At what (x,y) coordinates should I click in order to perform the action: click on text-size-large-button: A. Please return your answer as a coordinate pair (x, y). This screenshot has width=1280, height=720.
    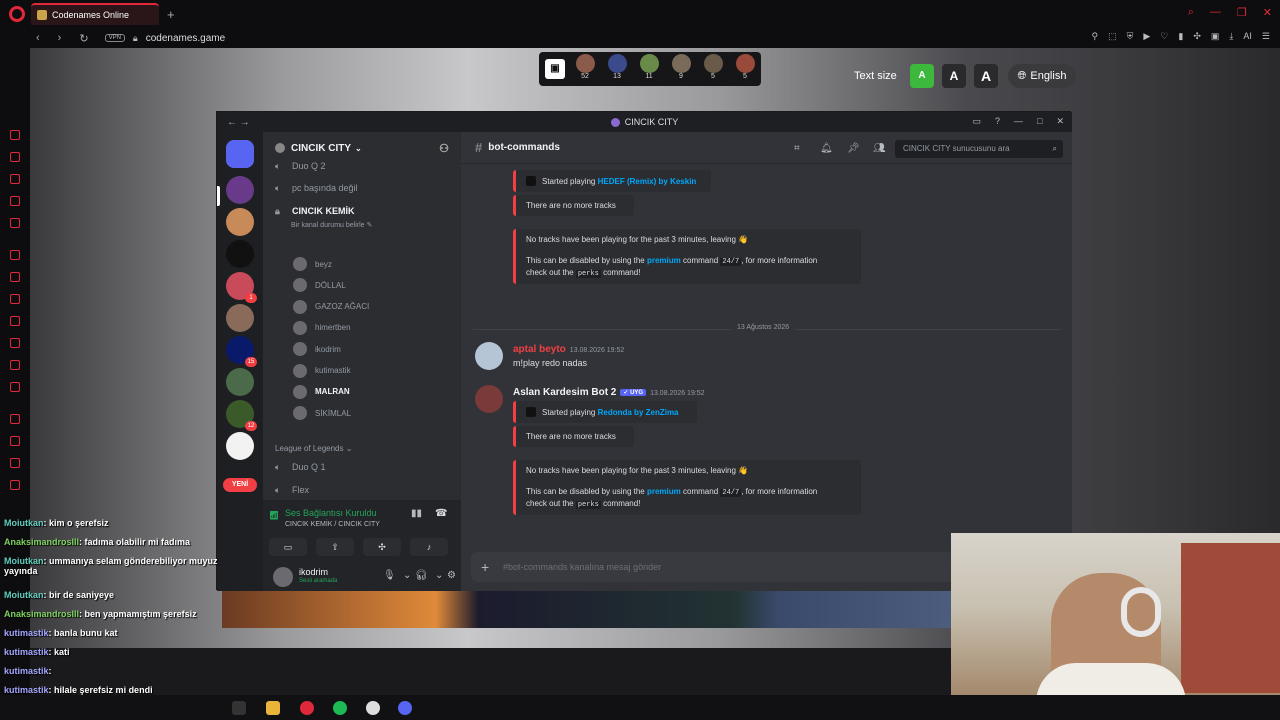
    Looking at the image, I should click on (986, 76).